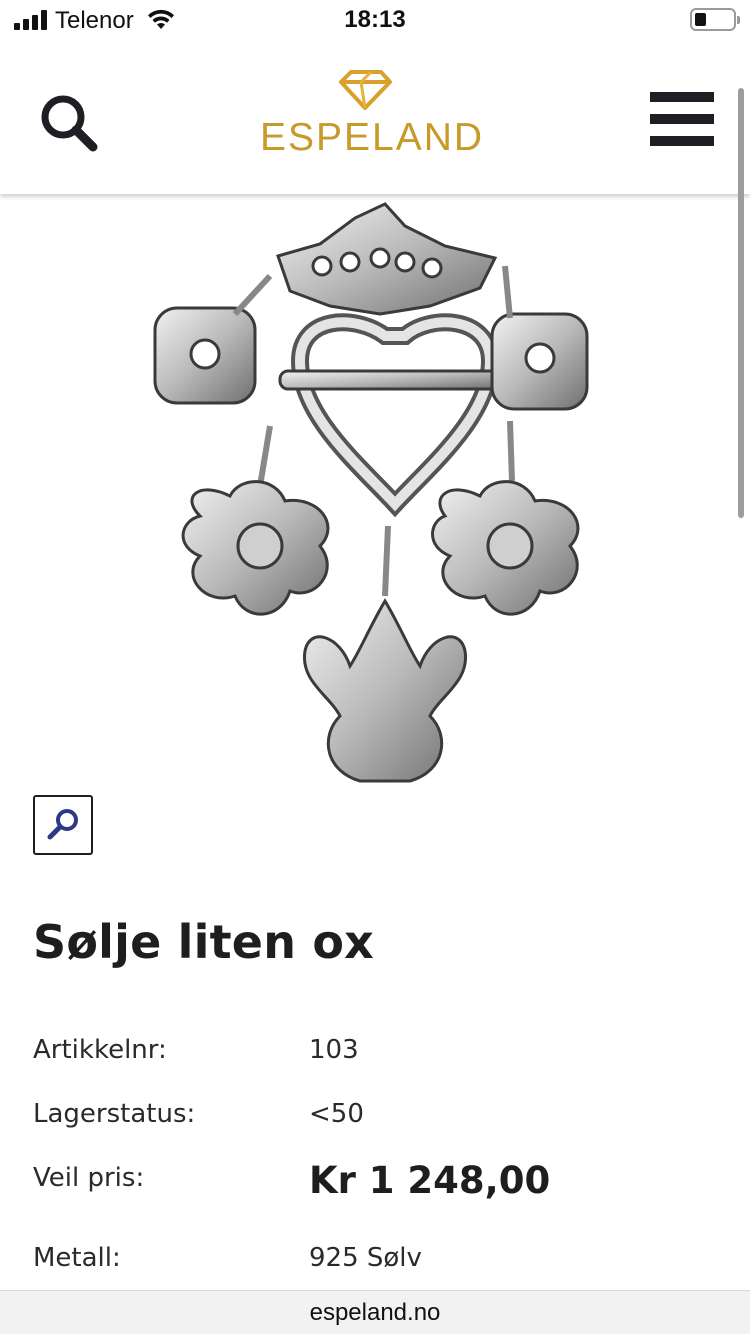 This screenshot has height=1334, width=750. What do you see at coordinates (336, 1114) in the screenshot?
I see `spec-value: <50` at bounding box center [336, 1114].